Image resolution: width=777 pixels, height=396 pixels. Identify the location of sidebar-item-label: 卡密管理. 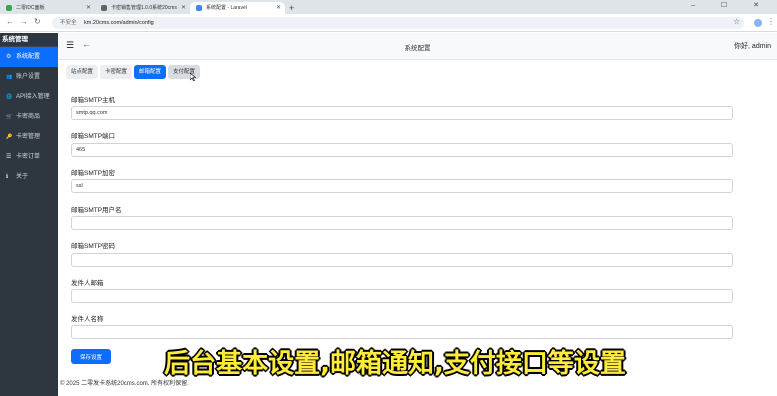
(28, 137).